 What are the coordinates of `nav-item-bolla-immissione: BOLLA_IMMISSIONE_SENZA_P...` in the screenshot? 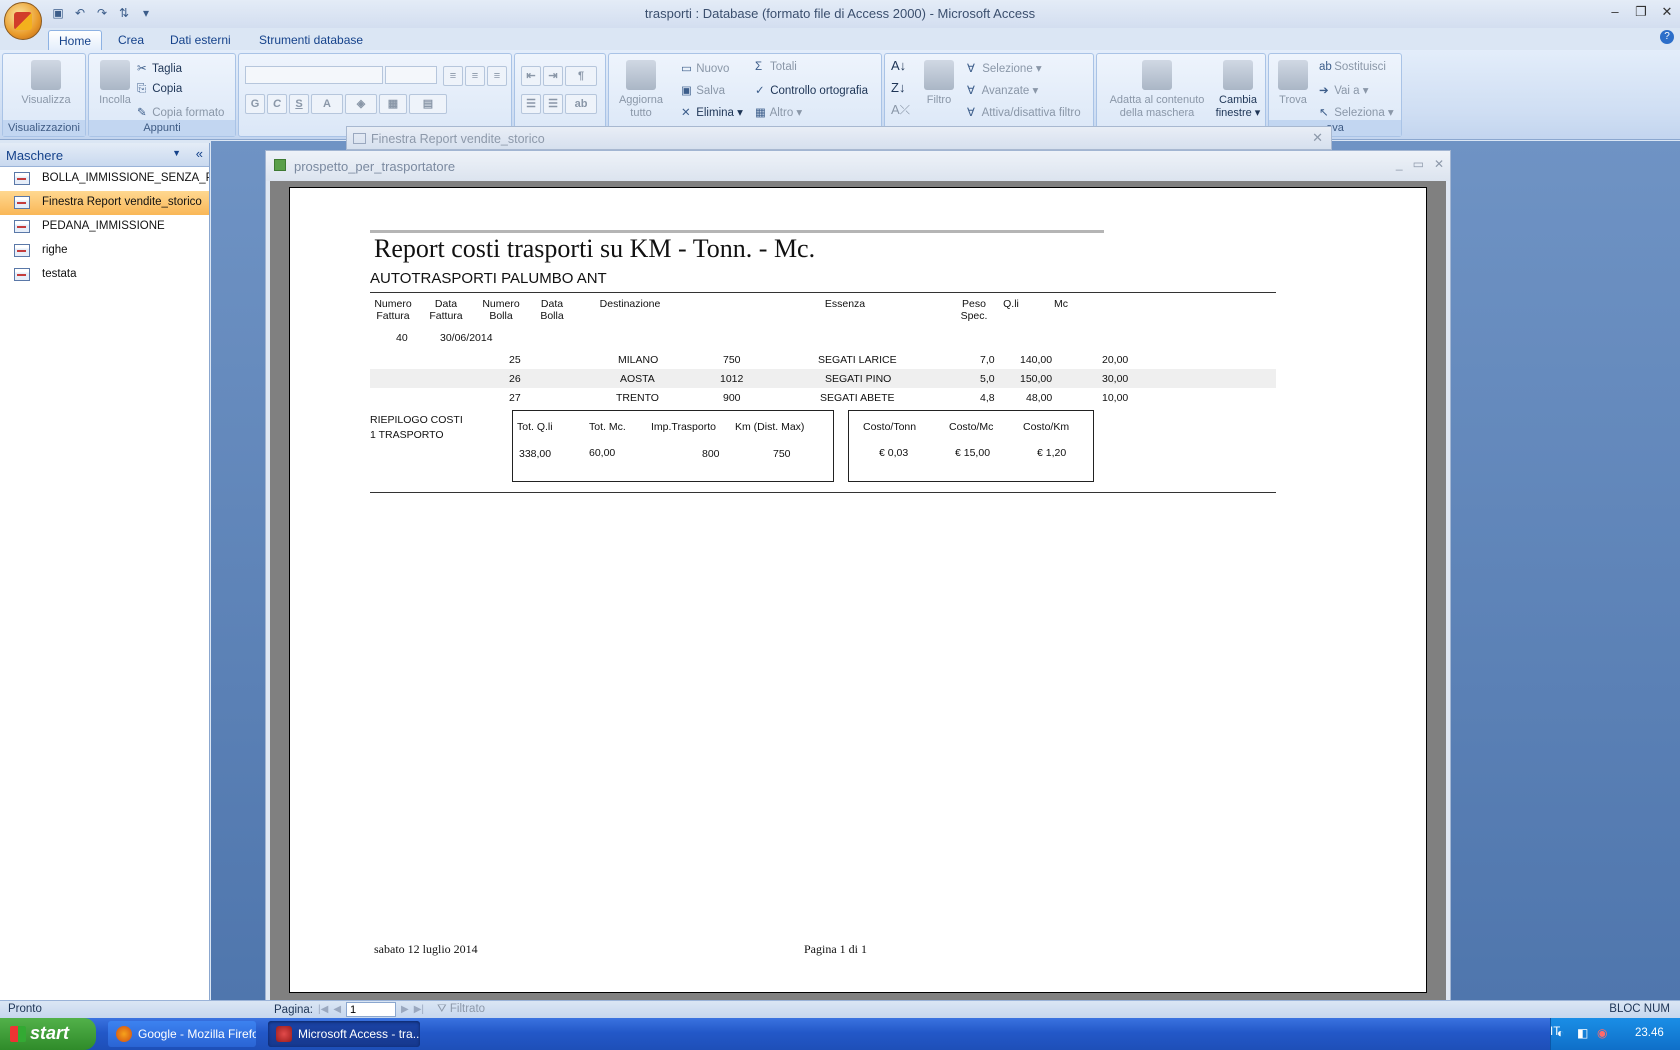 It's located at (104, 179).